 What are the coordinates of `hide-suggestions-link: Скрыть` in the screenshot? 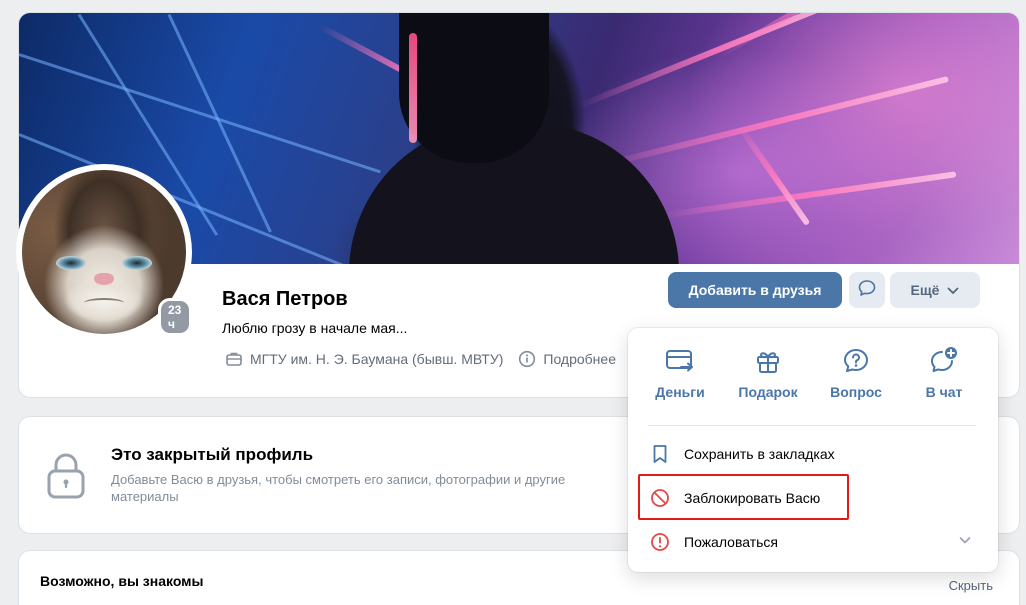 It's located at (971, 585).